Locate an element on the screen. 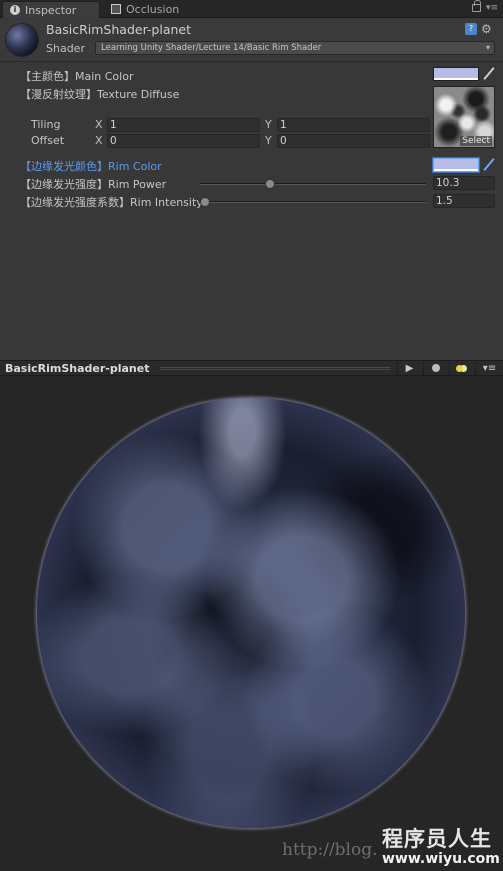 Image resolution: width=503 pixels, height=871 pixels. chevron-down-icon: ▾ is located at coordinates (487, 47).